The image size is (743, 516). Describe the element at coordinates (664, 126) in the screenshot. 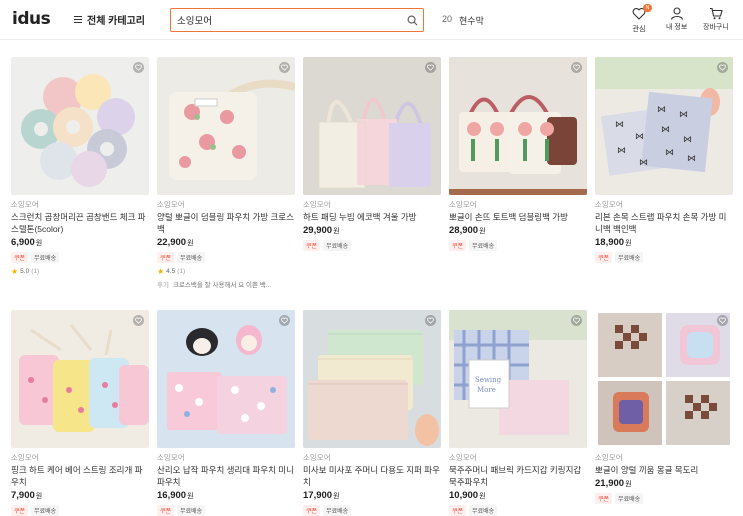

I see `product-image: ⋈ ⋈ ⋈ ⋈ ⋈ ⋈ ⋈ ⋈ ⋈ ⋈` at that location.